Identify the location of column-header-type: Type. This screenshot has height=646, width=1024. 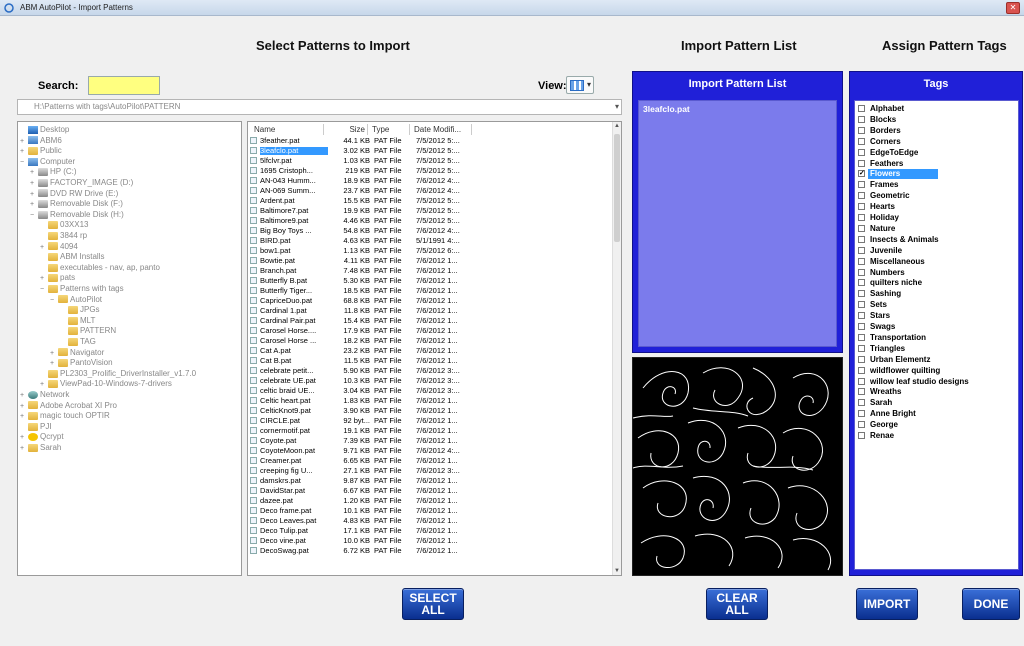
(390, 129).